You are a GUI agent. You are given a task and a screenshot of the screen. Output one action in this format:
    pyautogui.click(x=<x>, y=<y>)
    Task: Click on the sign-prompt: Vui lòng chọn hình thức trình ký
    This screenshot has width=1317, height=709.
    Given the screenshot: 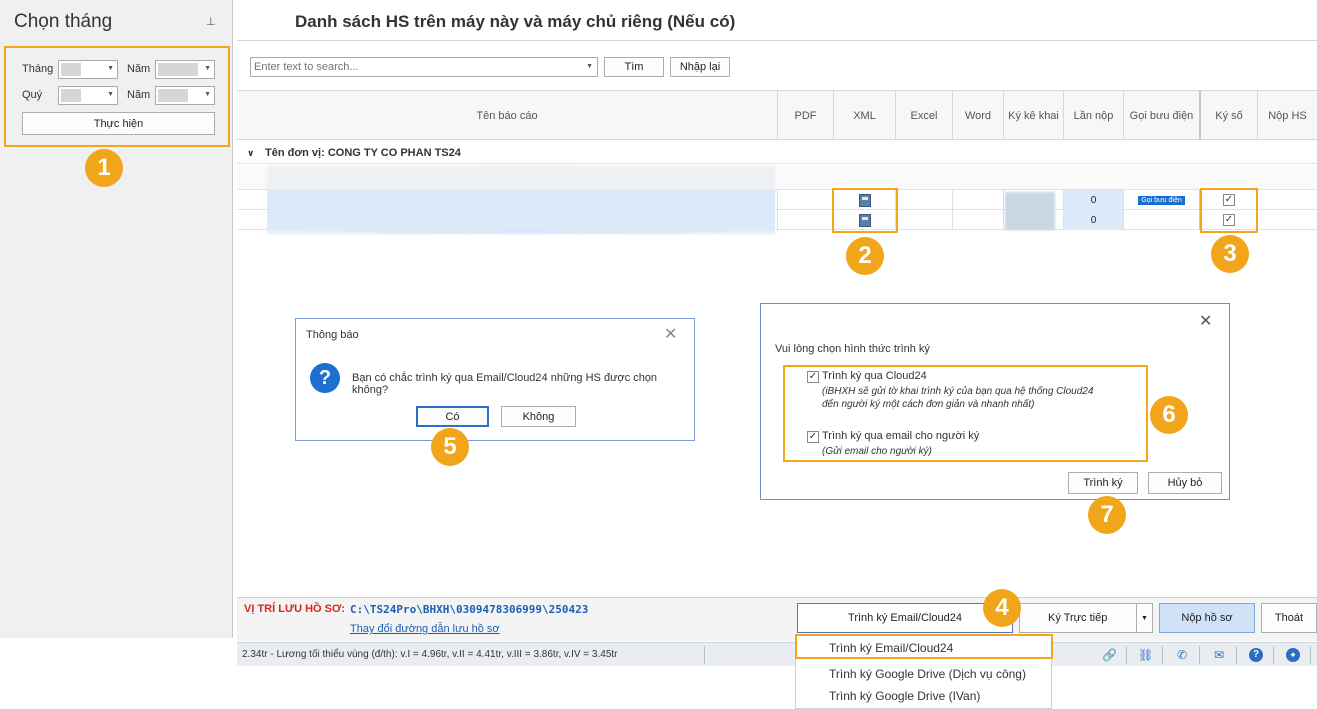 What is the action you would take?
    pyautogui.click(x=852, y=349)
    